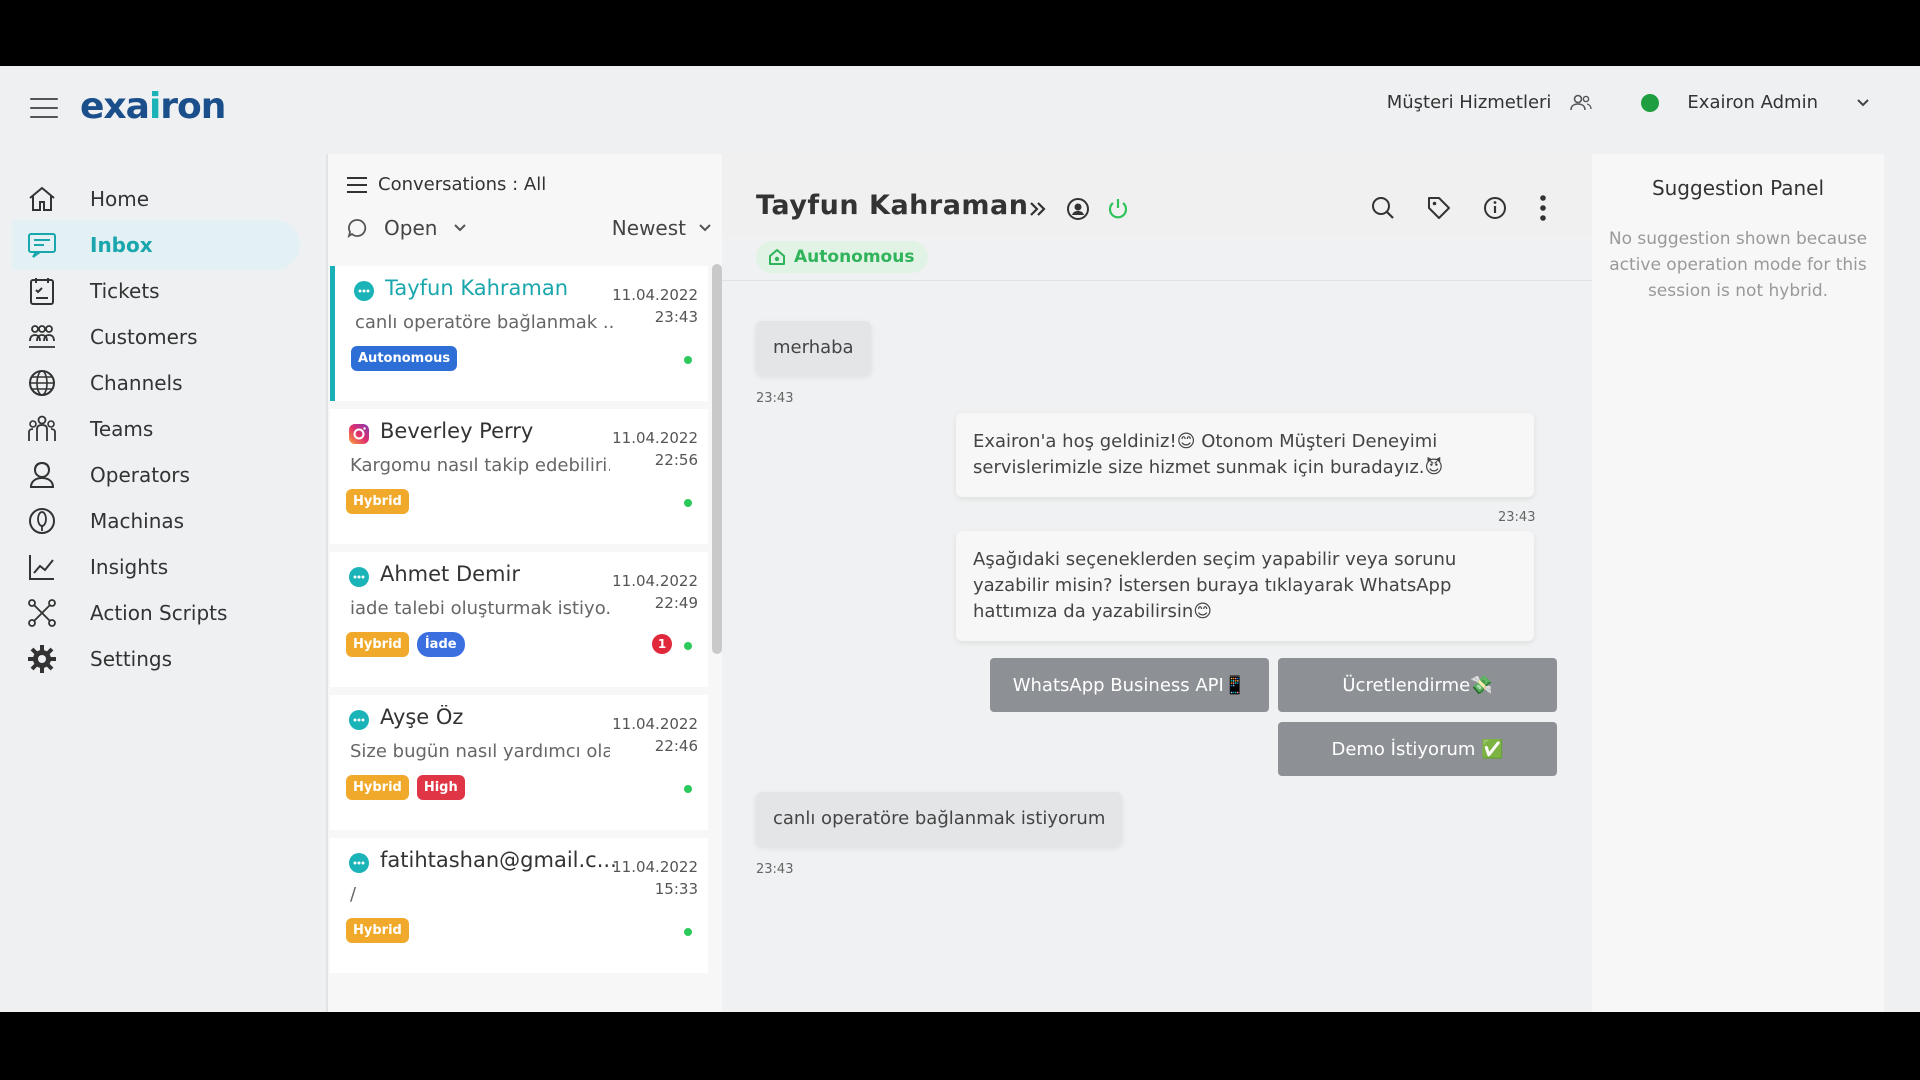 This screenshot has height=1080, width=1920. What do you see at coordinates (1863, 103) in the screenshot?
I see `chevron-down-icon` at bounding box center [1863, 103].